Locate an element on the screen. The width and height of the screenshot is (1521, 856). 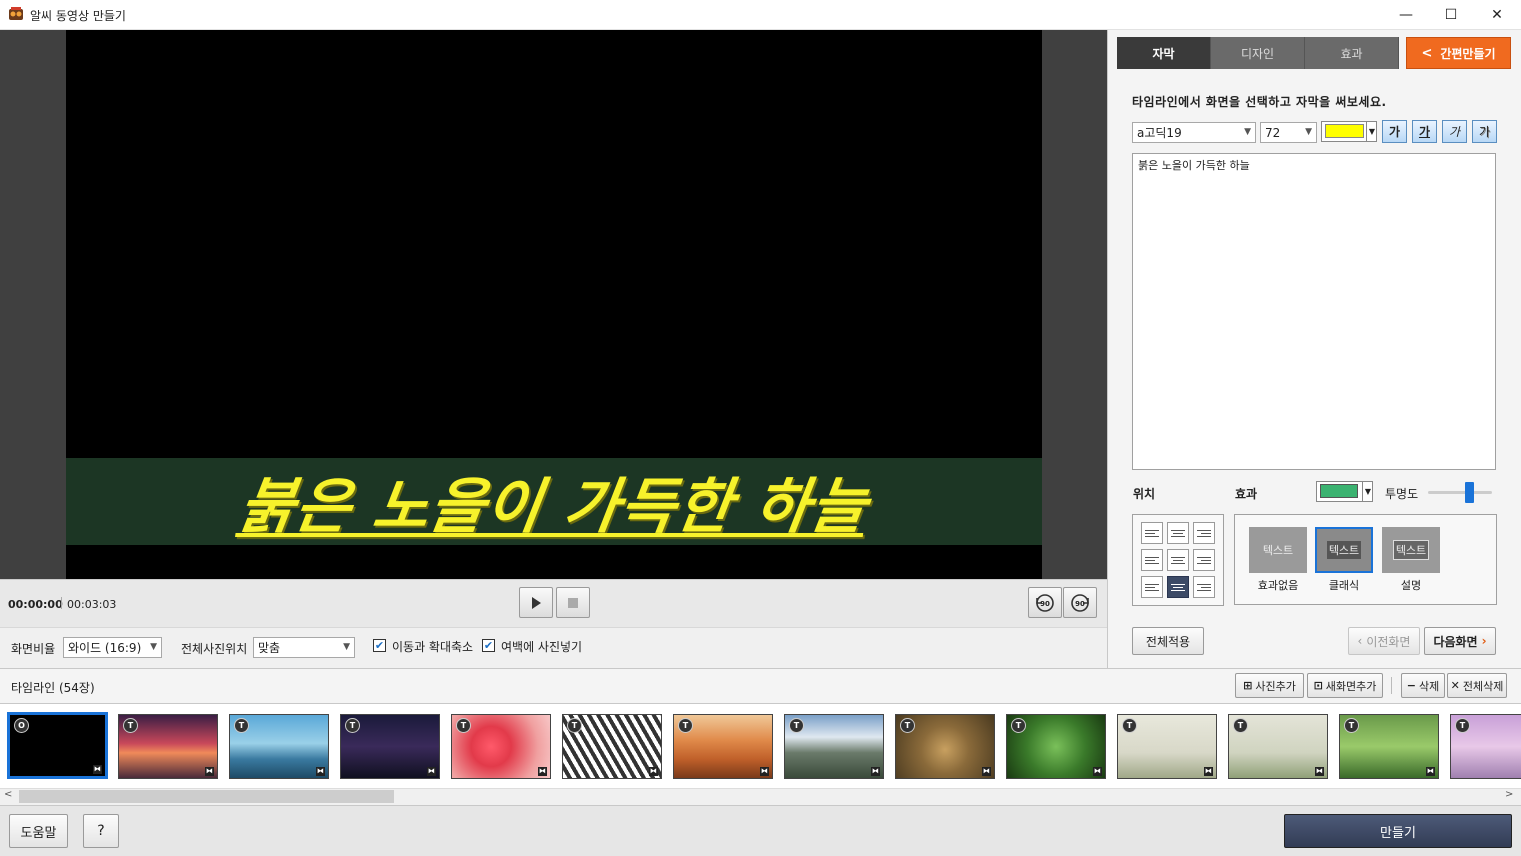
caption-textarea: 붉은 노을이 가득한 하늘 is located at coordinates (1314, 311).